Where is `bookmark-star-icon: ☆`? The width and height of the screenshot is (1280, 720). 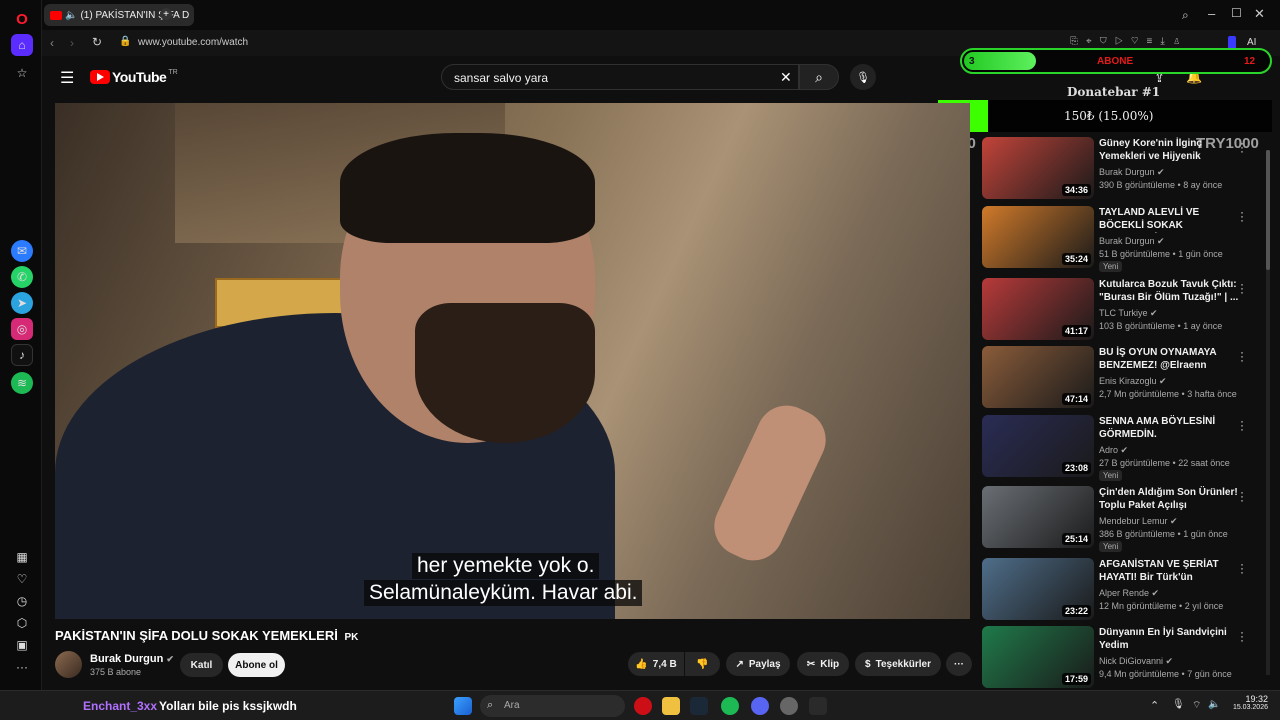
bookmark-star-icon: ☆ is located at coordinates (22, 73).